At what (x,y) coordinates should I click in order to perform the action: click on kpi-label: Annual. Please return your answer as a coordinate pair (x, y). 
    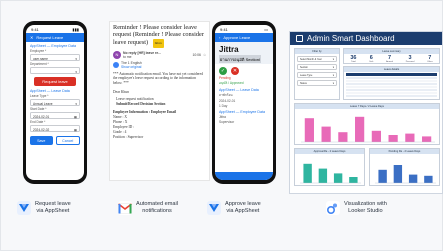
    Looking at the image, I should click on (389, 61).